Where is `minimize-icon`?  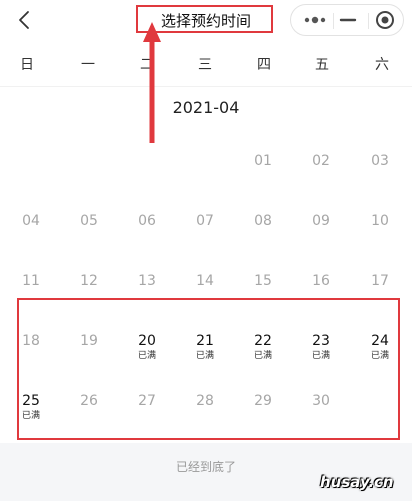 minimize-icon is located at coordinates (348, 20).